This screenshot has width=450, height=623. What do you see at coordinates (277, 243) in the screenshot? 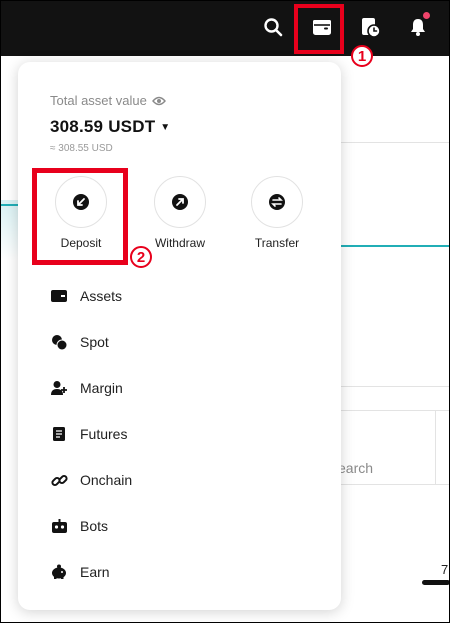
I see `transfer-label: Transfer` at bounding box center [277, 243].